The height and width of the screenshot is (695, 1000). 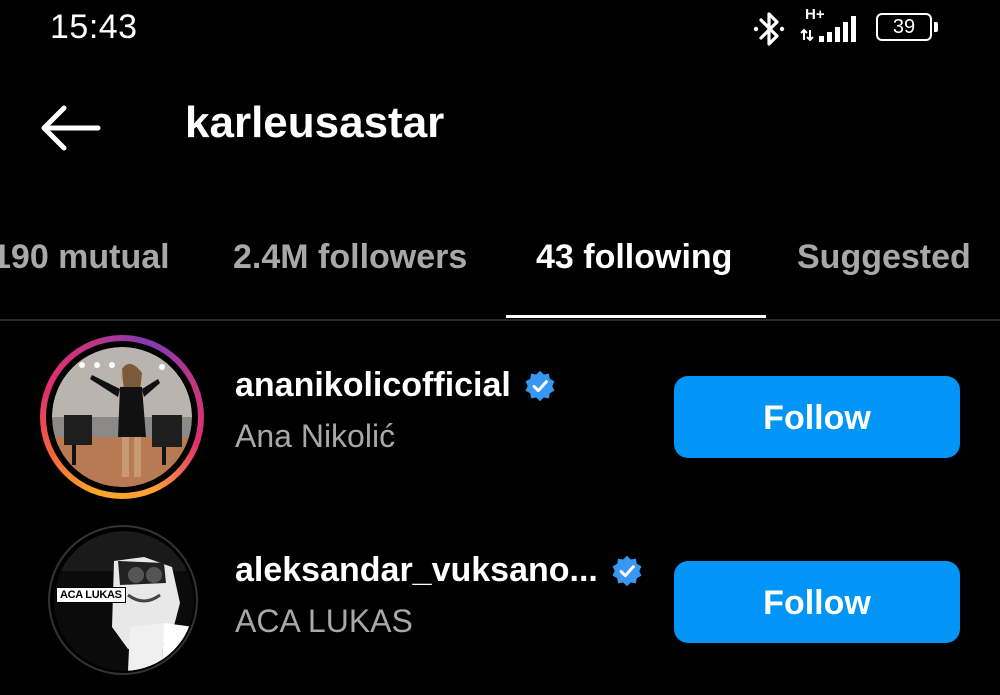 What do you see at coordinates (91, 595) in the screenshot?
I see `avatar-logo-text: ACA LUKAS` at bounding box center [91, 595].